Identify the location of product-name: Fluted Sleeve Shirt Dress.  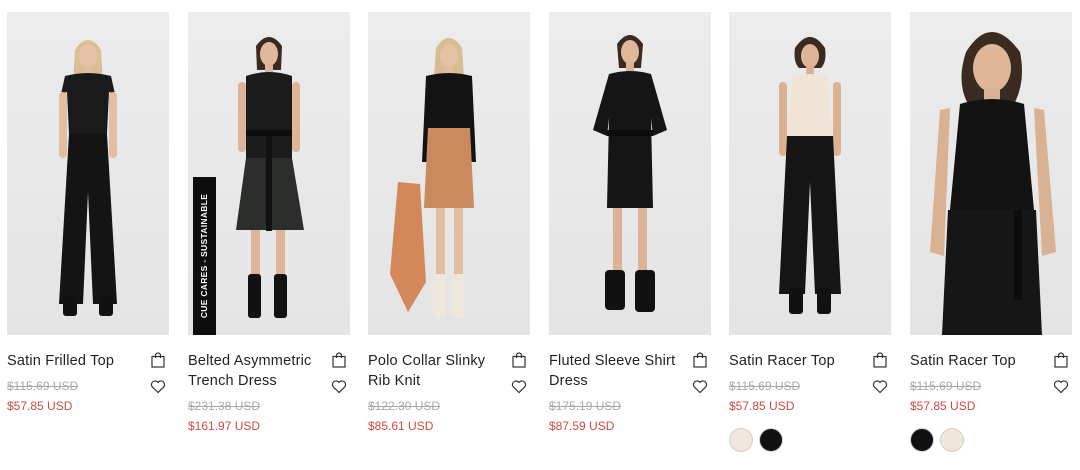
(615, 371).